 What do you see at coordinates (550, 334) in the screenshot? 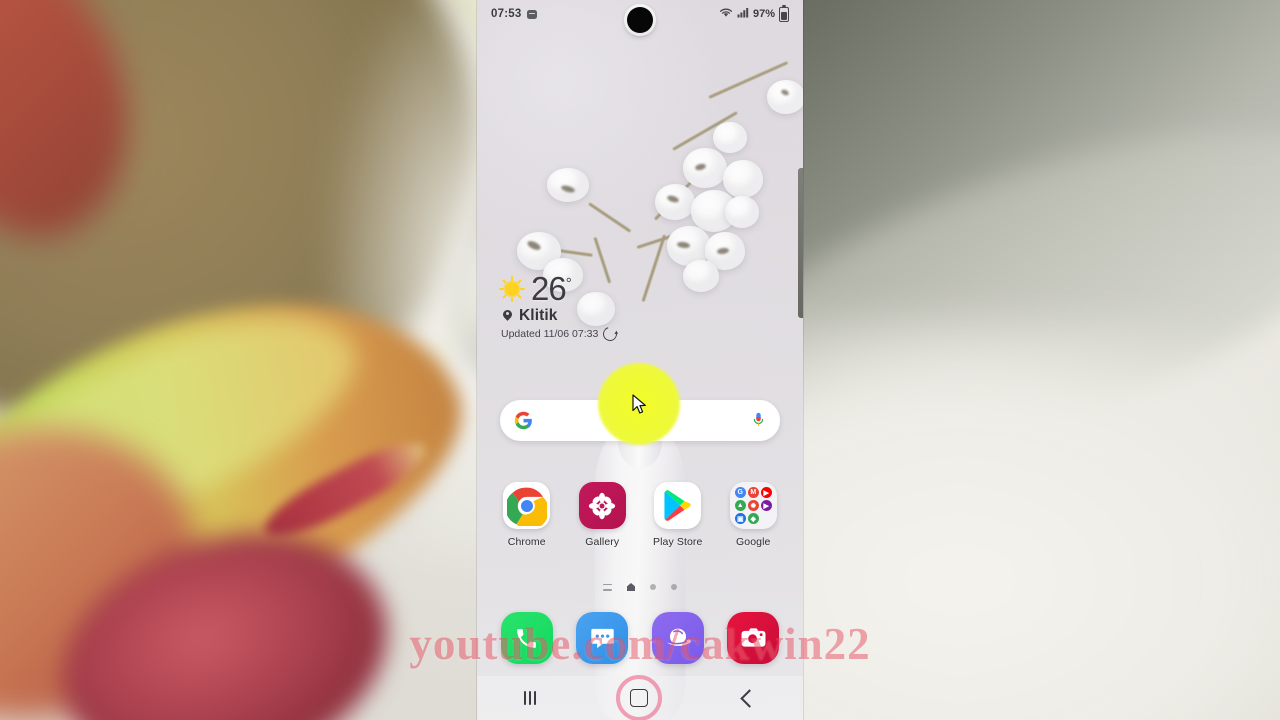
I see `weather-updated-text: Updated 11/06 07:33` at bounding box center [550, 334].